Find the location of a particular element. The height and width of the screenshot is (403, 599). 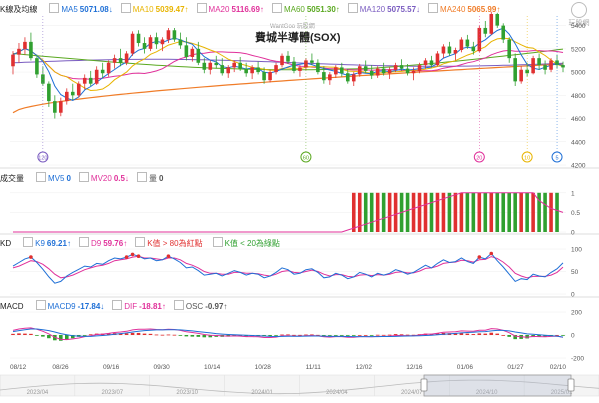

navigator-window is located at coordinates (497, 385).